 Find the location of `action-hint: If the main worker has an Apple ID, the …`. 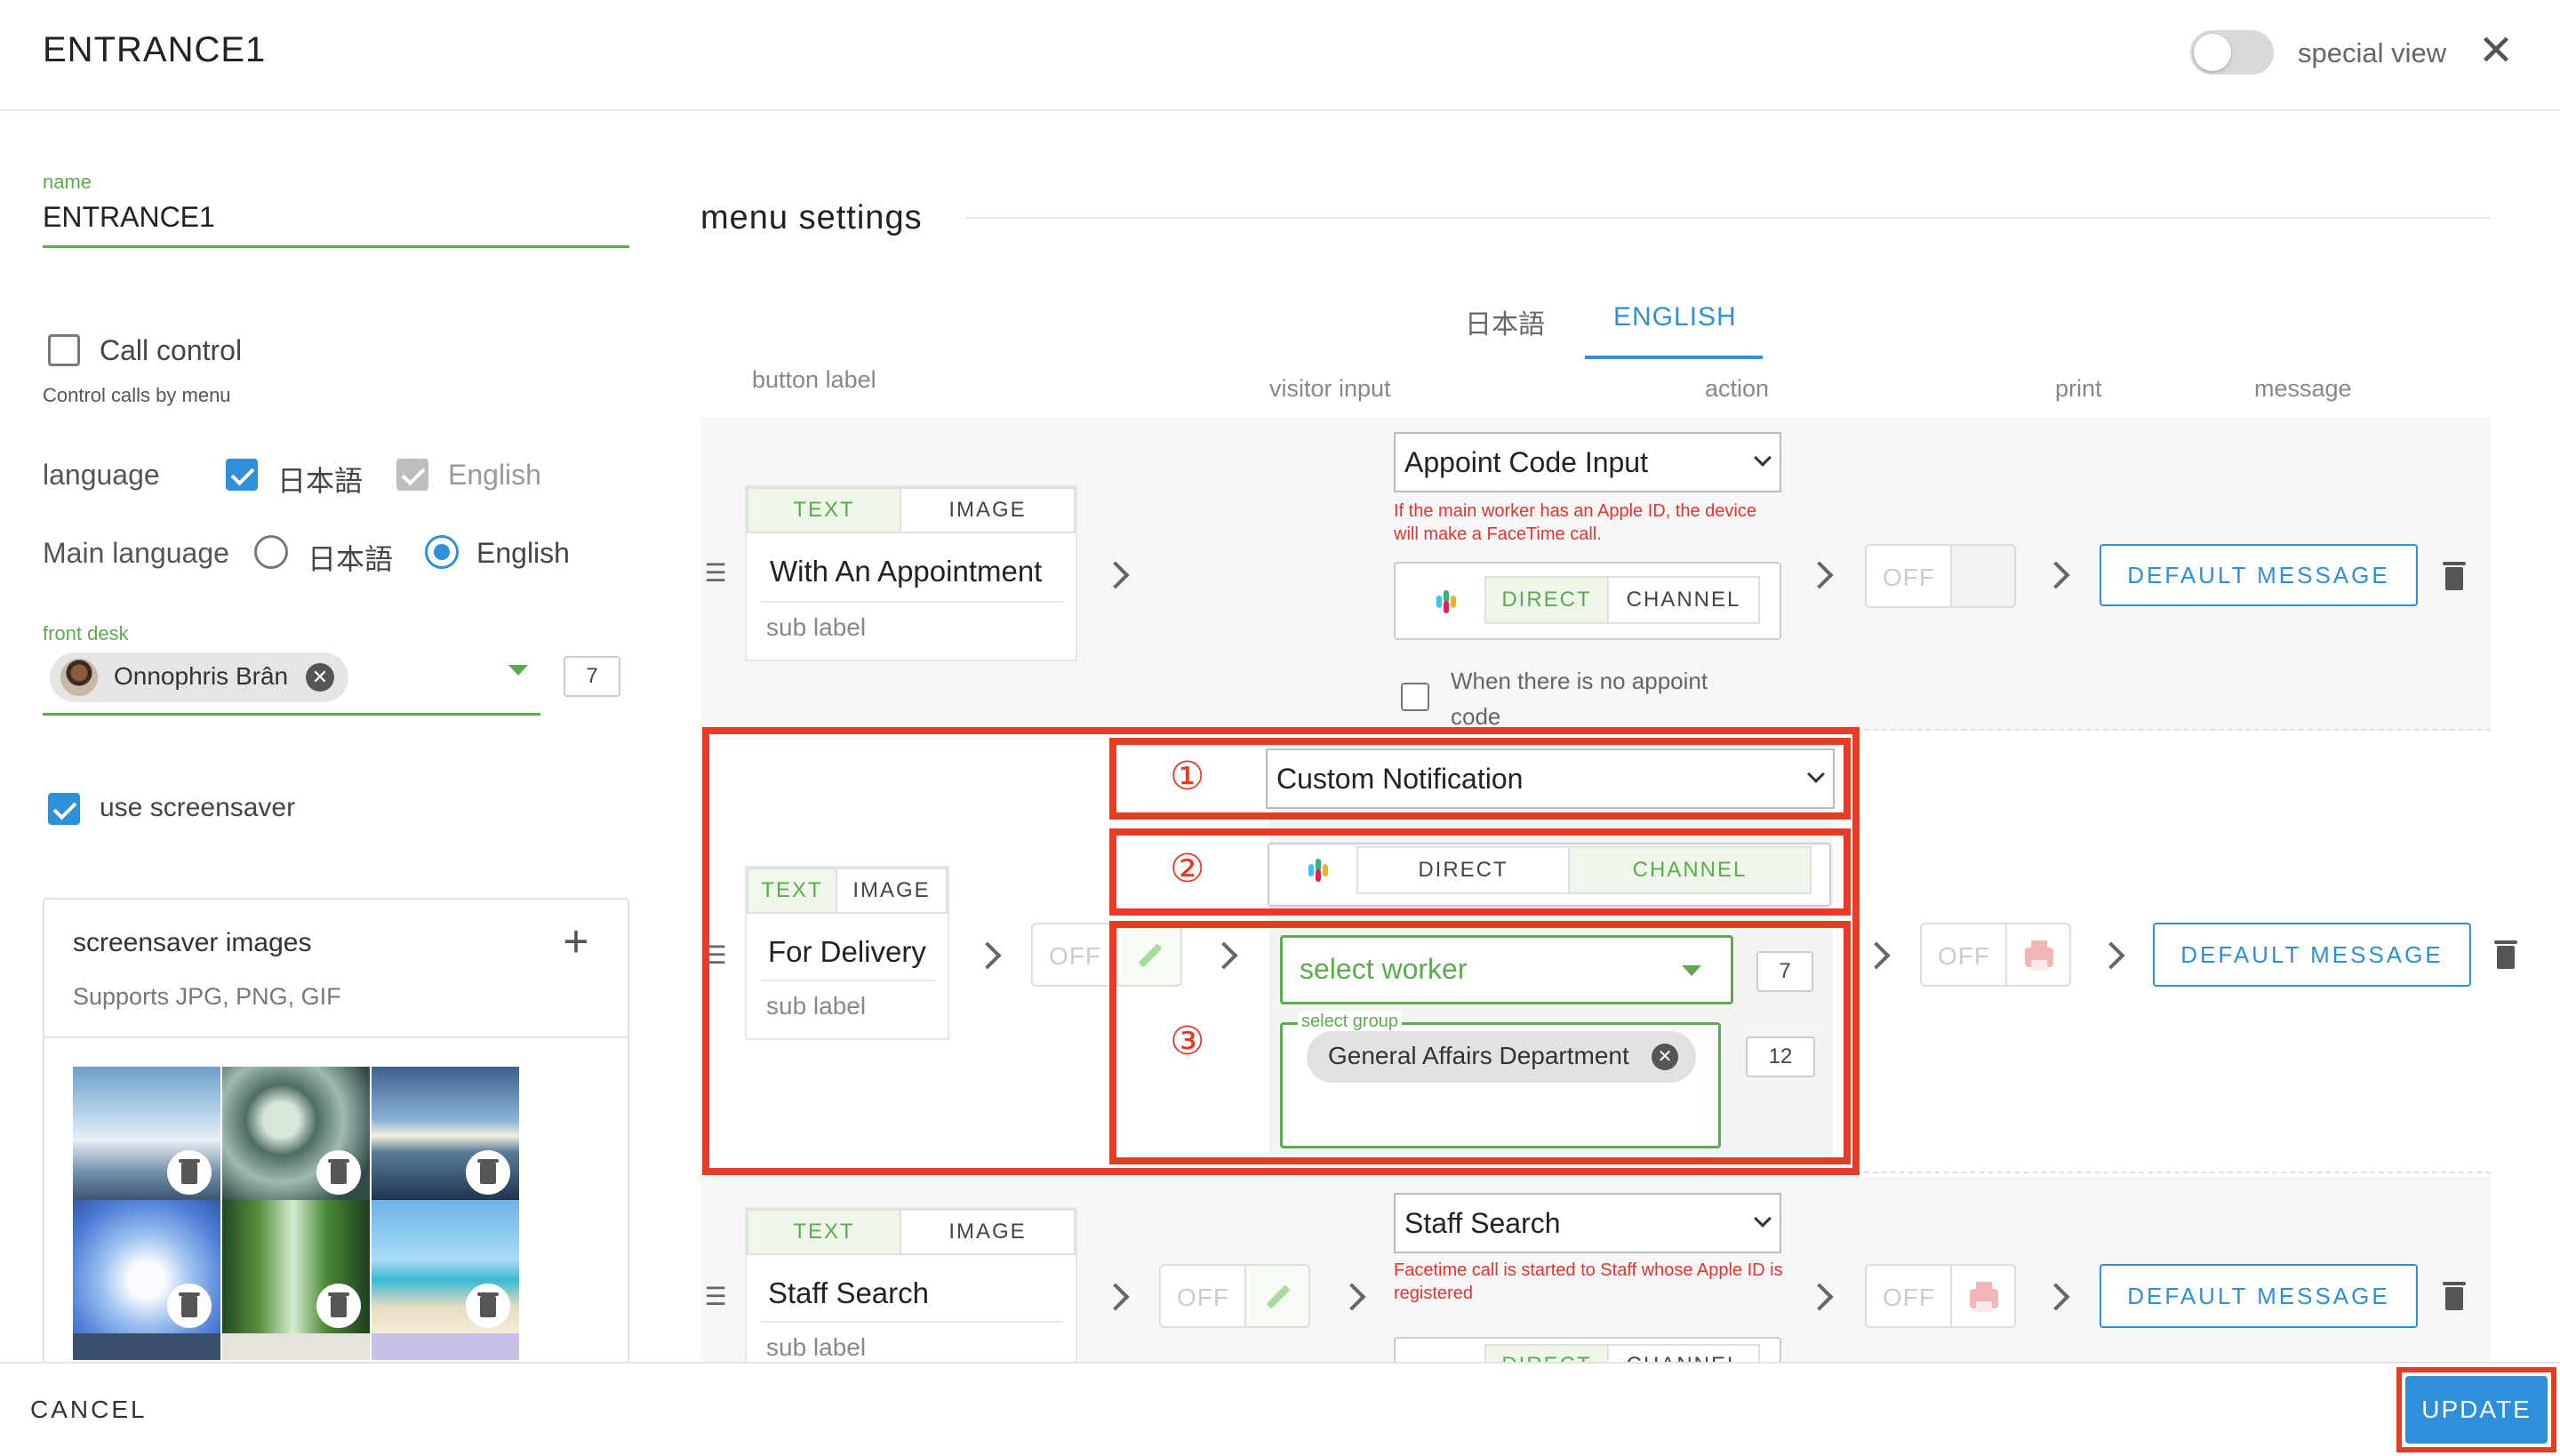

action-hint: If the main worker has an Apple ID, the … is located at coordinates (1575, 522).